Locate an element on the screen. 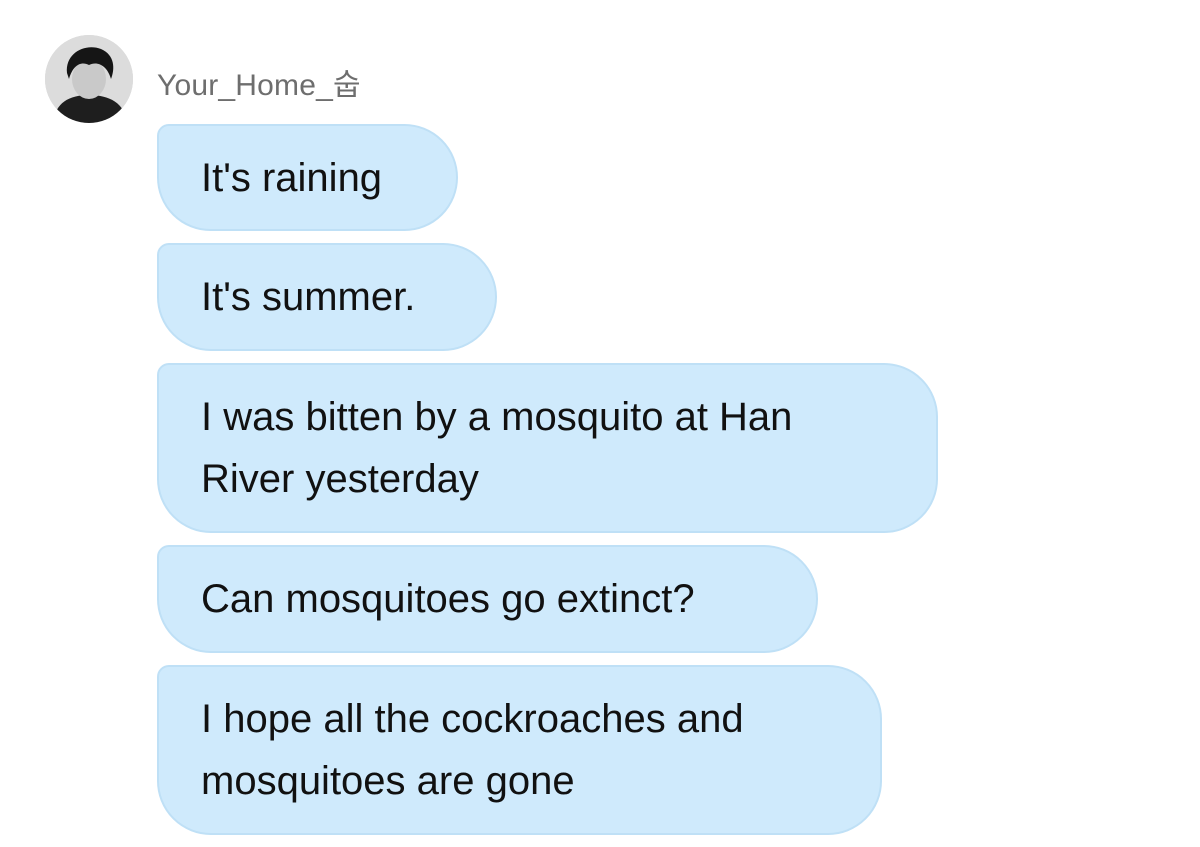 The image size is (1200, 847). message-text-line: I hope all the cockroaches and is located at coordinates (472, 719).